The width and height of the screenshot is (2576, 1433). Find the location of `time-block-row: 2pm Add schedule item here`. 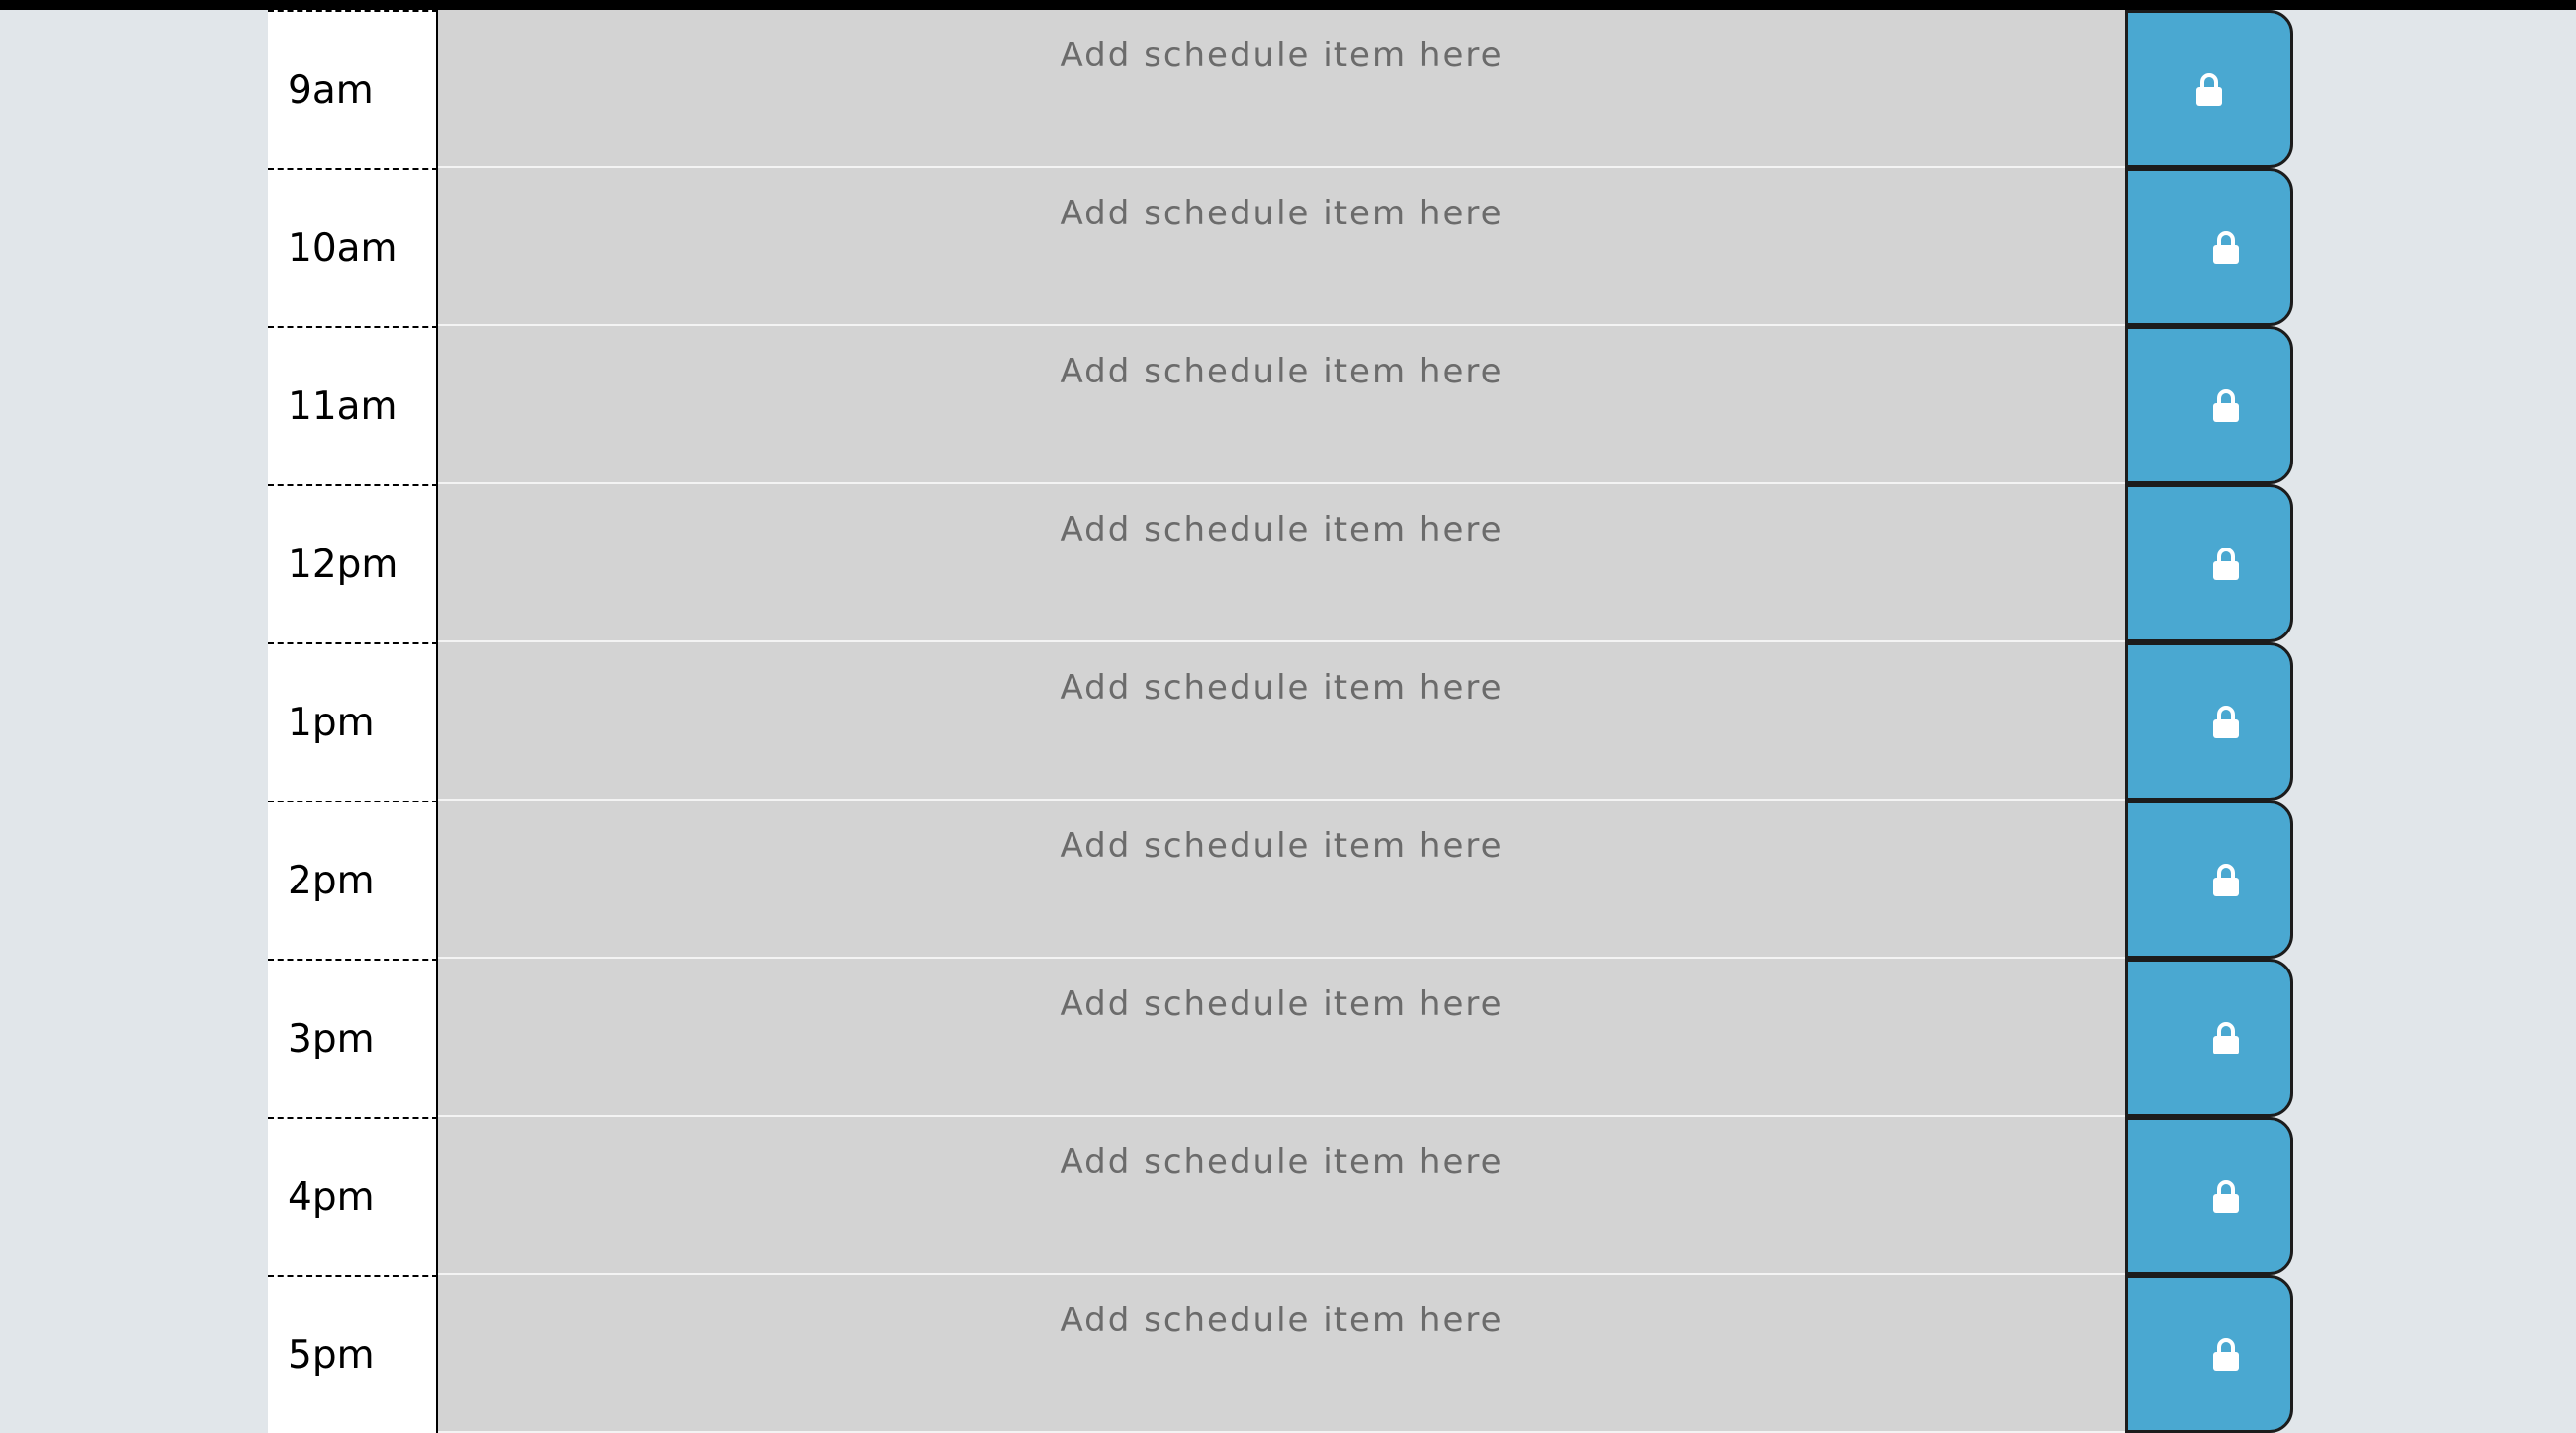

time-block-row: 2pm Add schedule item here is located at coordinates (1280, 880).